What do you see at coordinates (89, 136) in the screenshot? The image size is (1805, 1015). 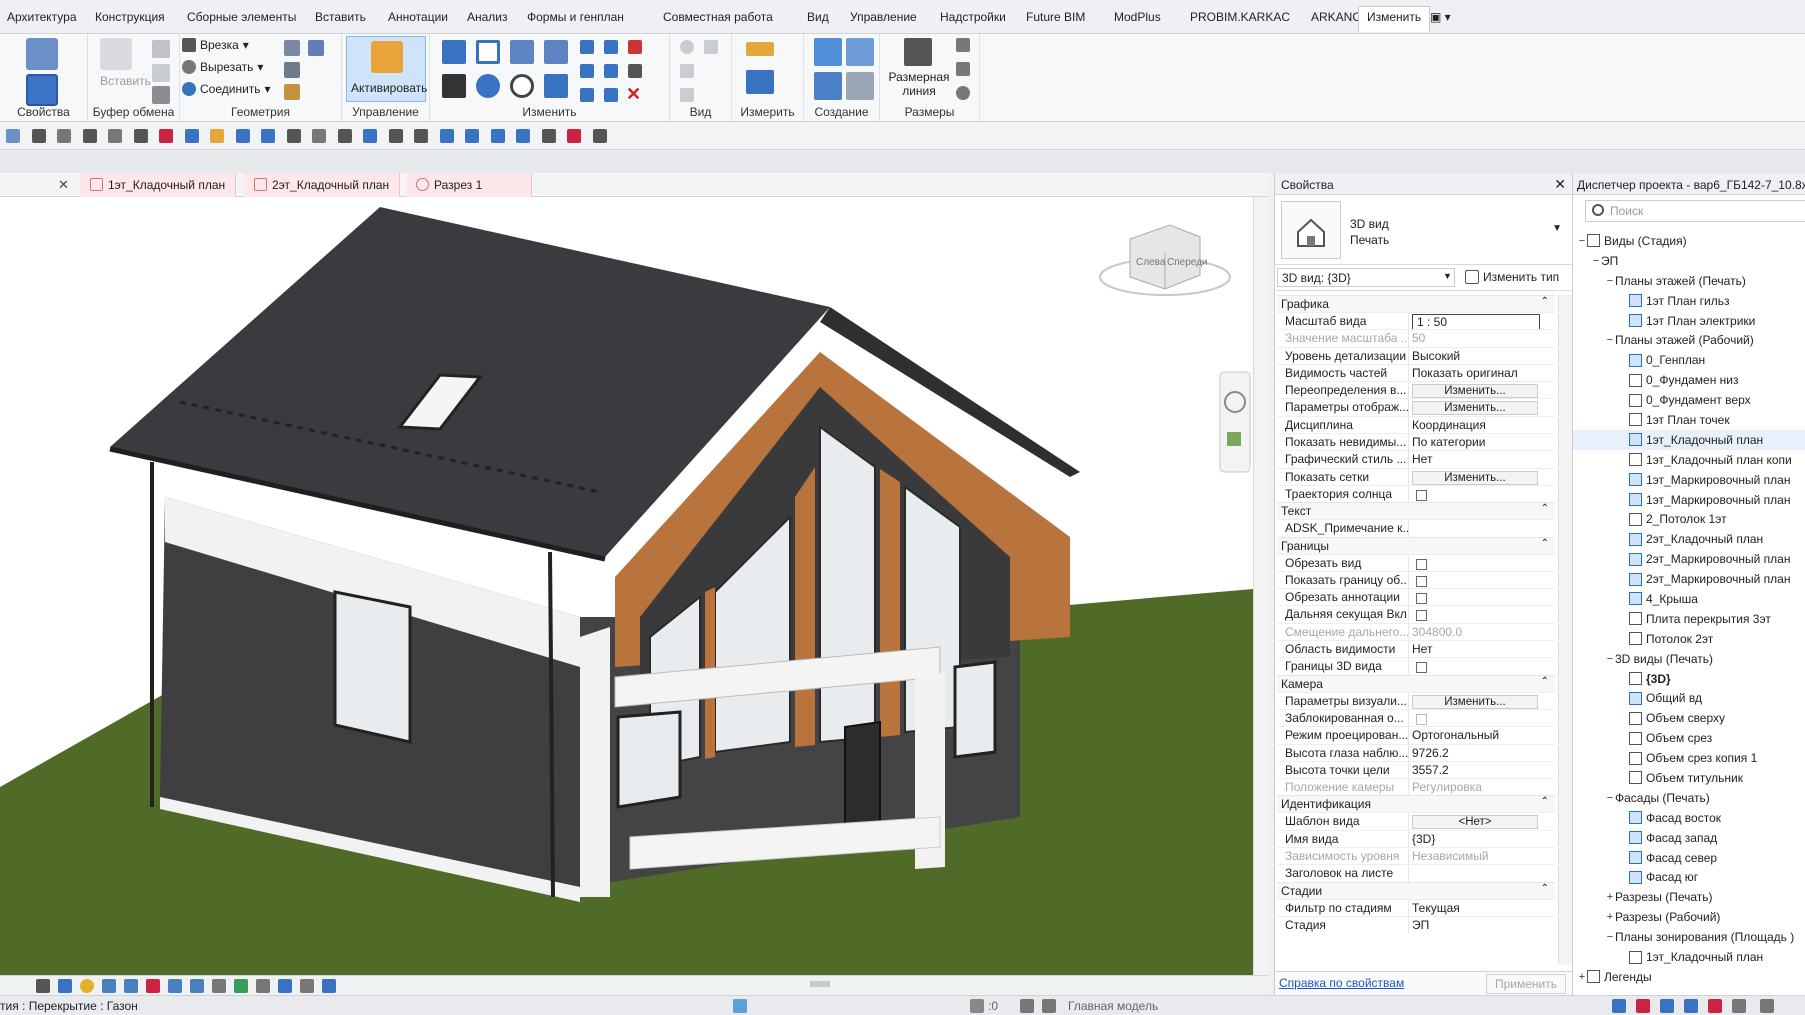 I see `redo-icon` at bounding box center [89, 136].